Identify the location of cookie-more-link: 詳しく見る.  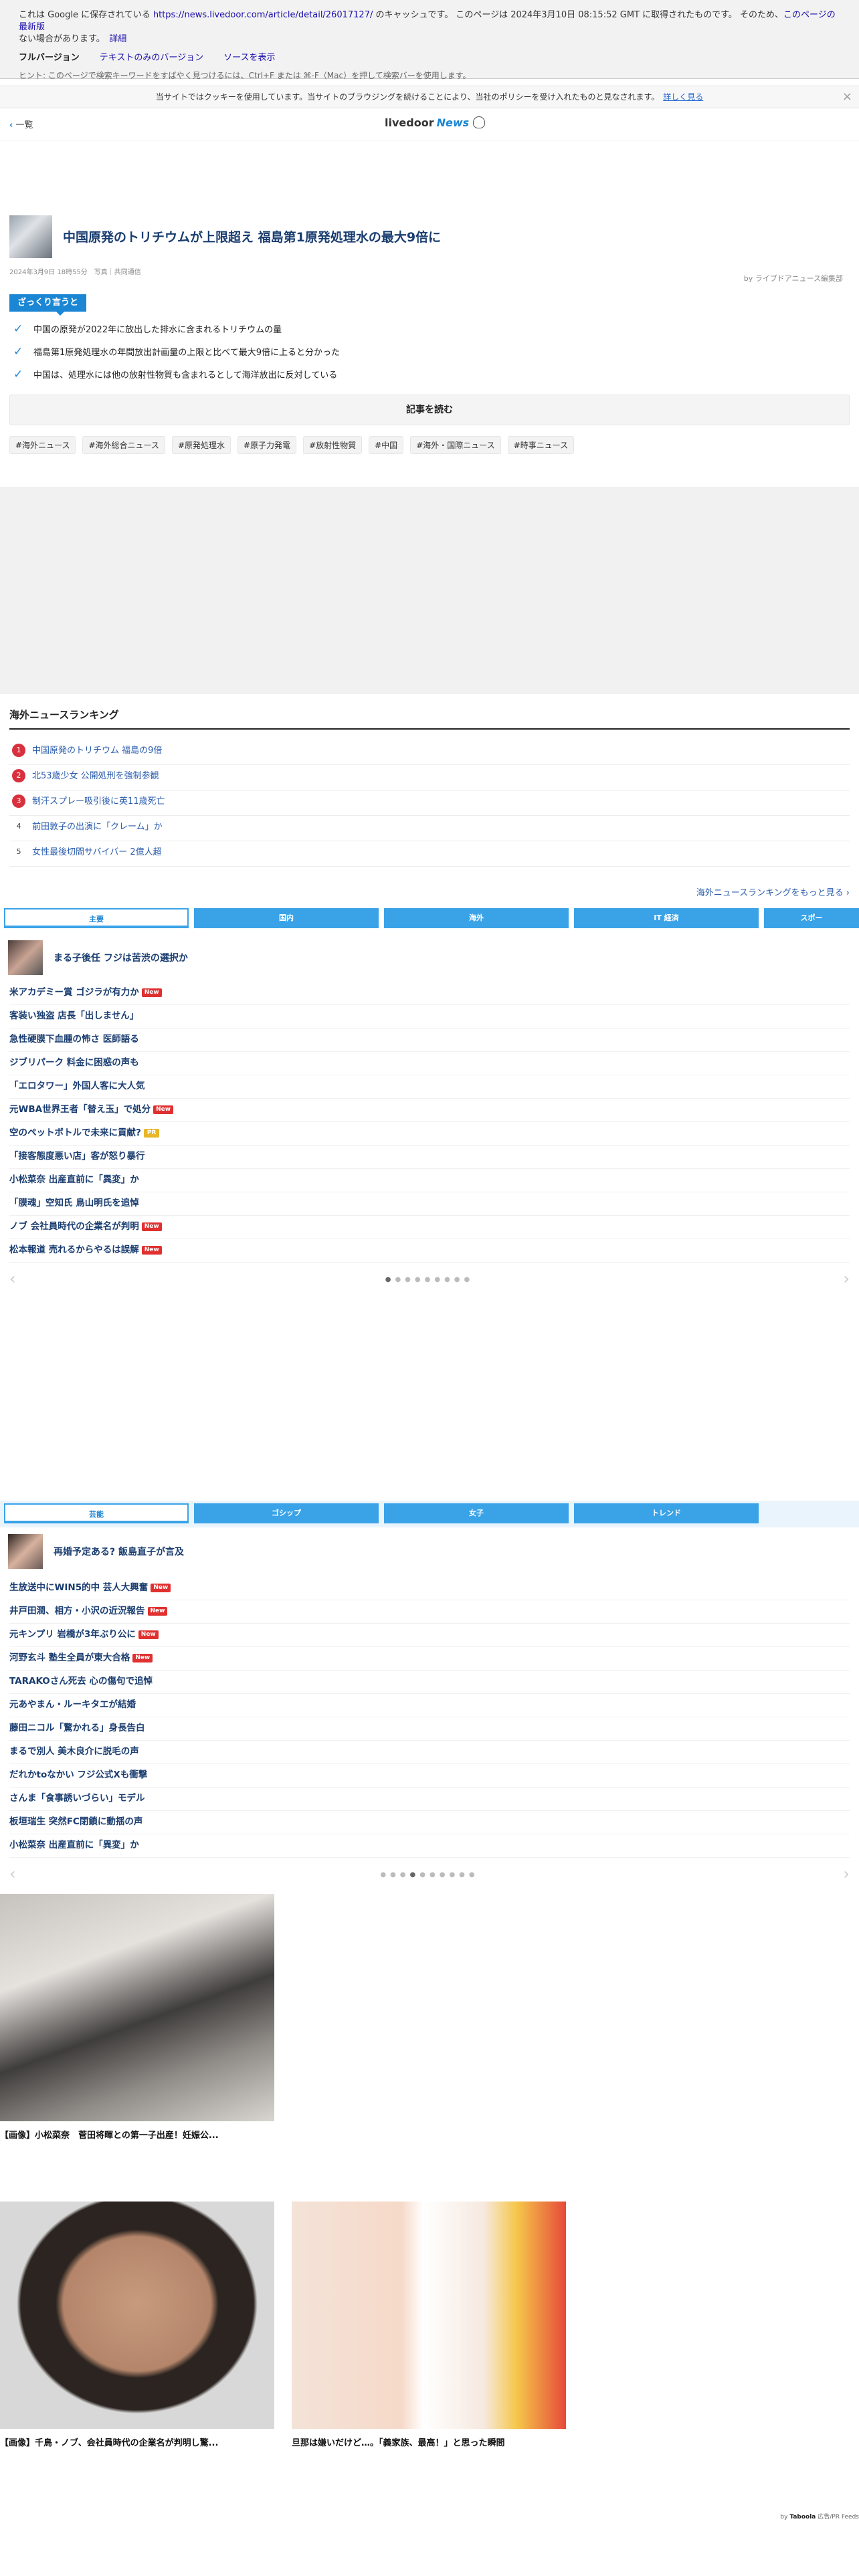
(683, 97).